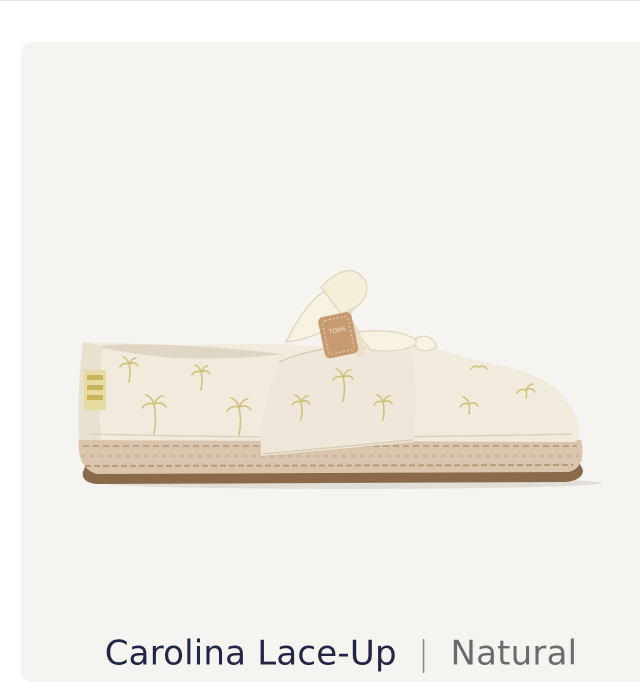 The width and height of the screenshot is (640, 700). Describe the element at coordinates (251, 654) in the screenshot. I see `product-name: Carolina Lace-Up` at that location.